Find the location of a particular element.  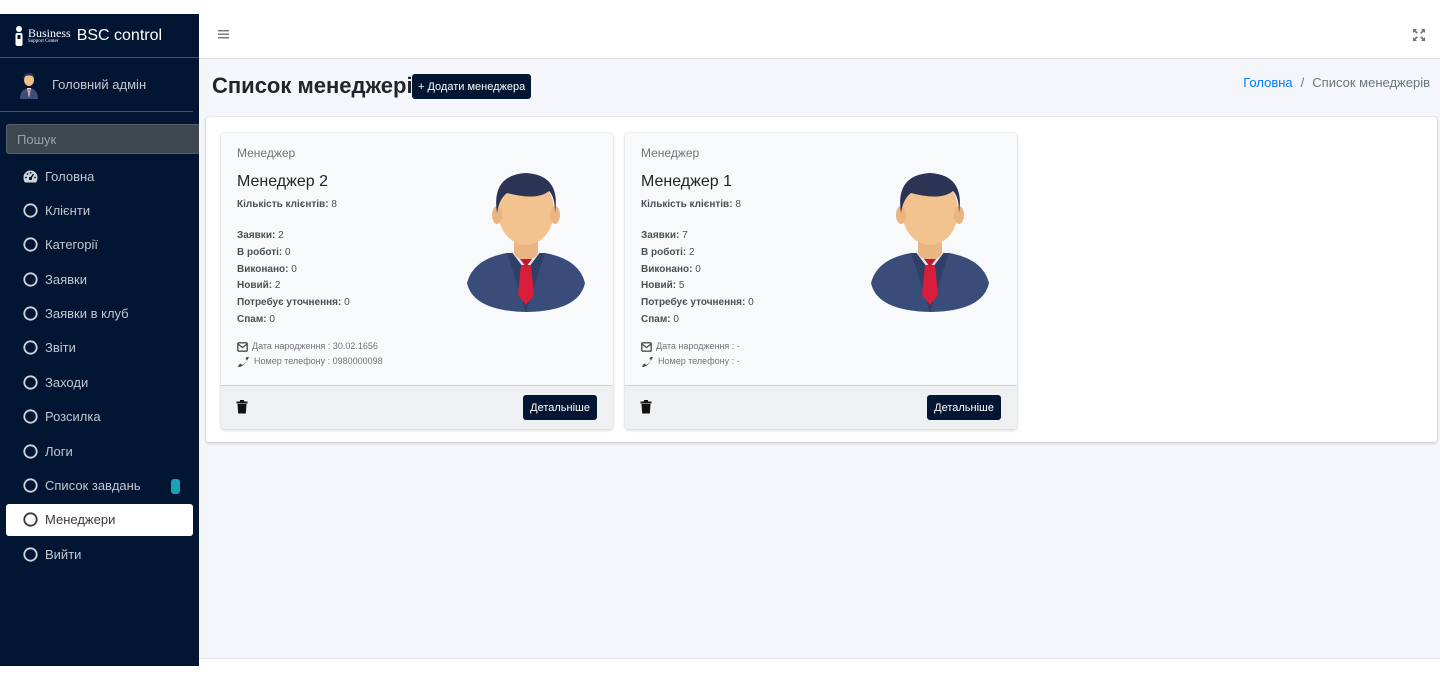

sidebar-item-clients: Клієнти is located at coordinates (99, 210).